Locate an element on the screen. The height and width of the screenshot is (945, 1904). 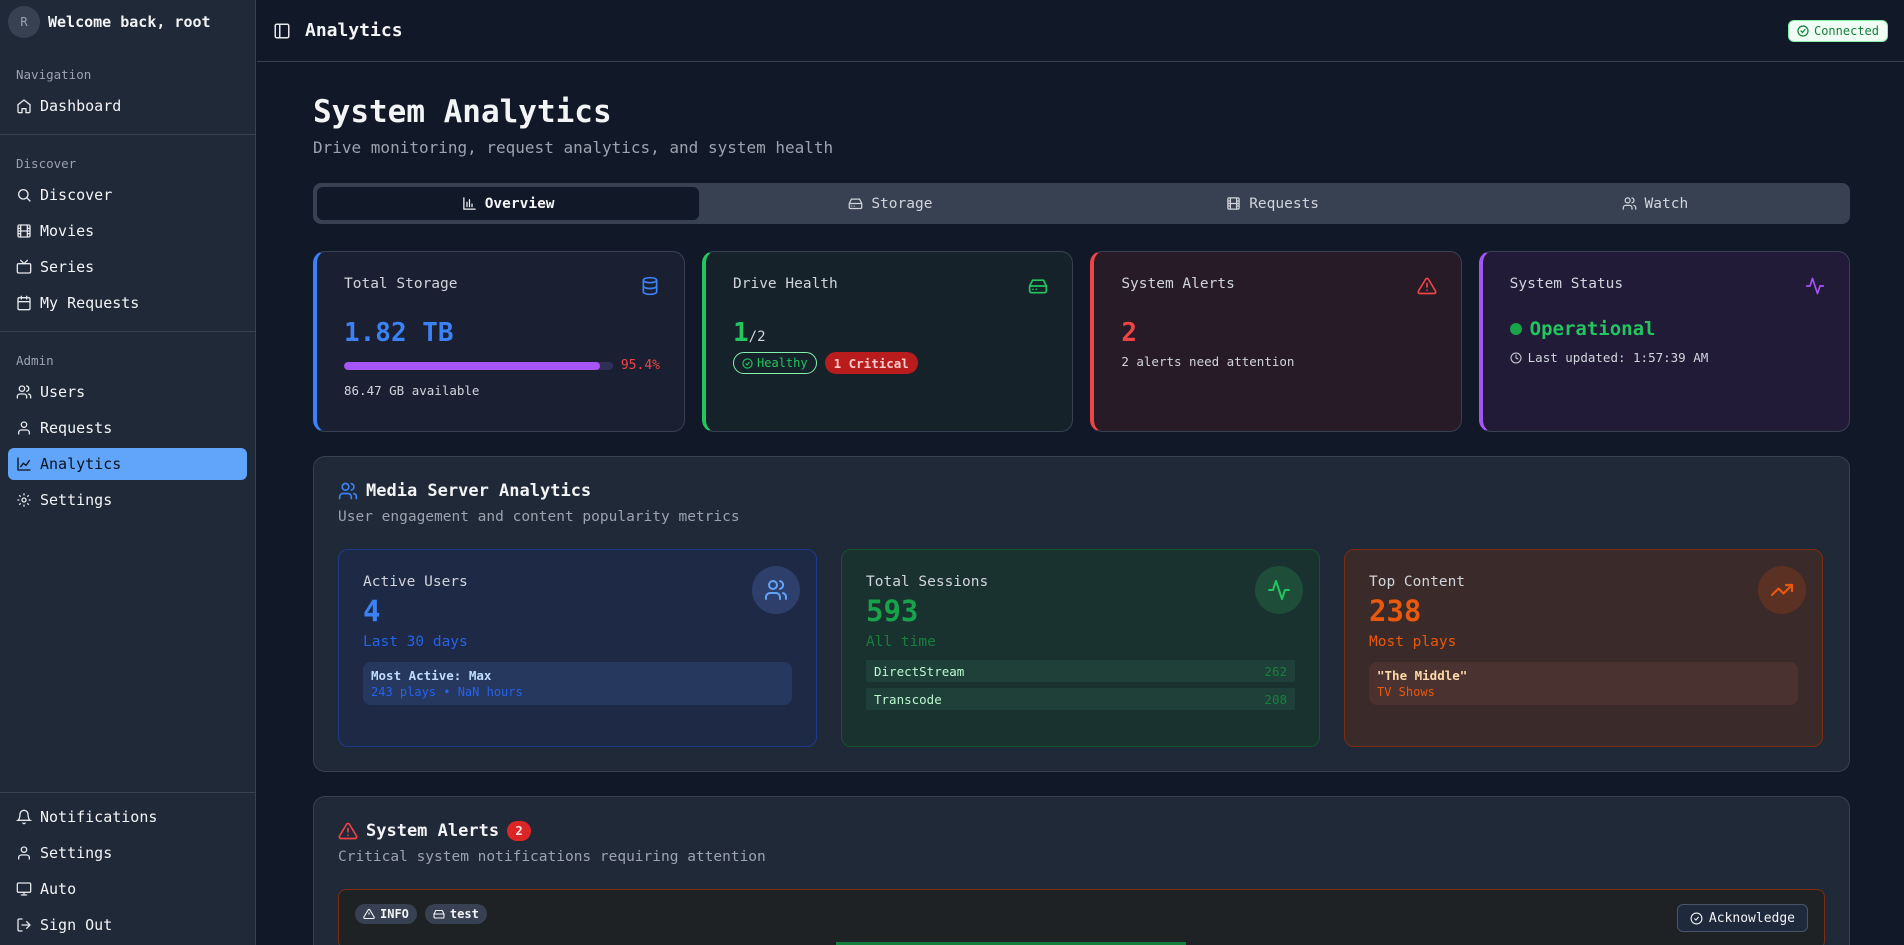
sidebar-item-users: Users is located at coordinates (127, 392).